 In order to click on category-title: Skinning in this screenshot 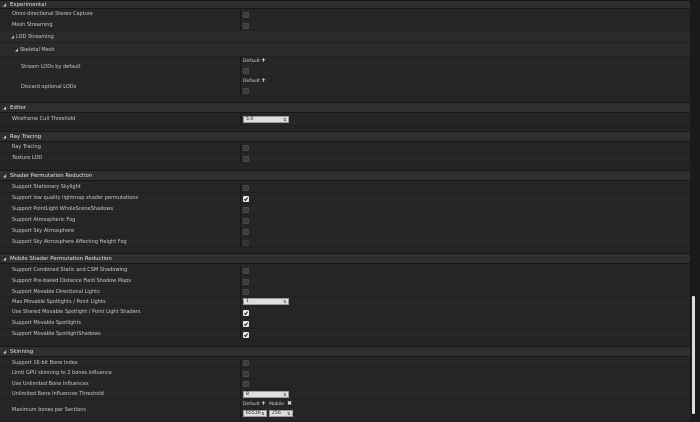, I will do `click(22, 351)`.